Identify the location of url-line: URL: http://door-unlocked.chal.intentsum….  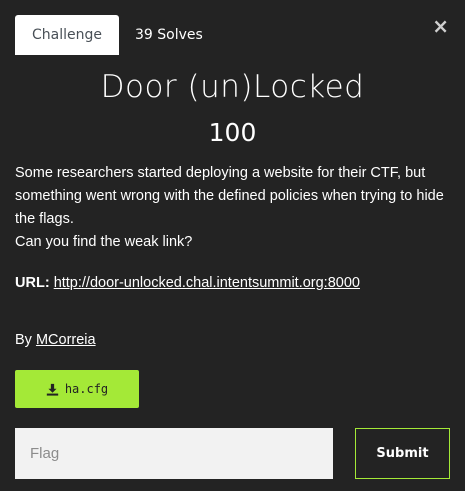
(187, 283).